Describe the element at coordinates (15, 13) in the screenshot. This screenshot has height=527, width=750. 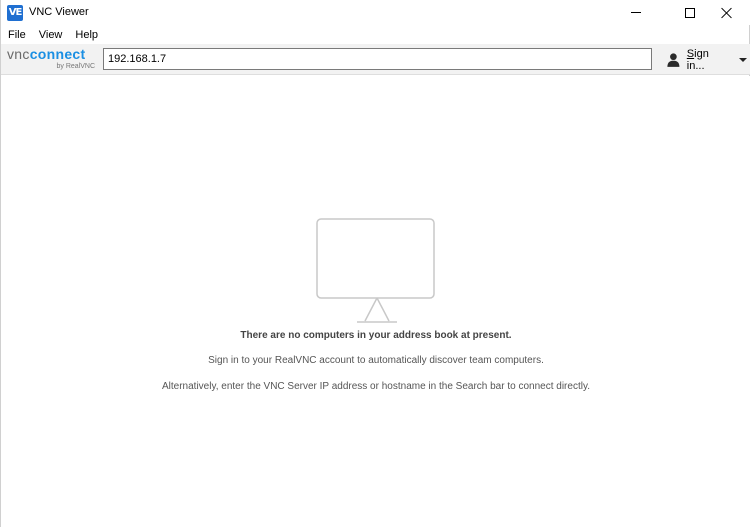
I see `vnc-viewer-app-icon: VE` at that location.